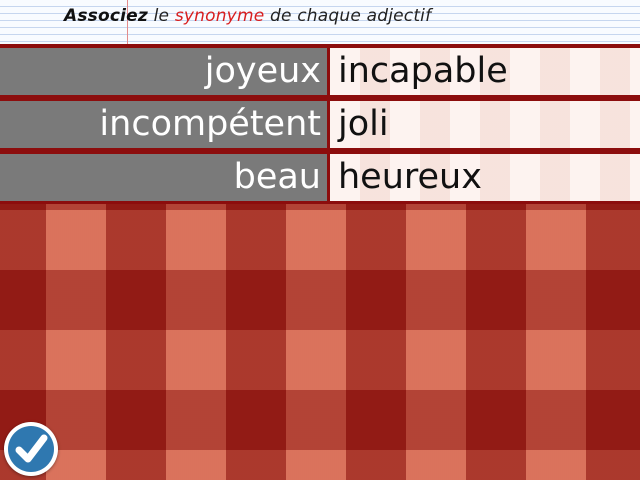  I want to click on match-row: beau heureux, so click(320, 177).